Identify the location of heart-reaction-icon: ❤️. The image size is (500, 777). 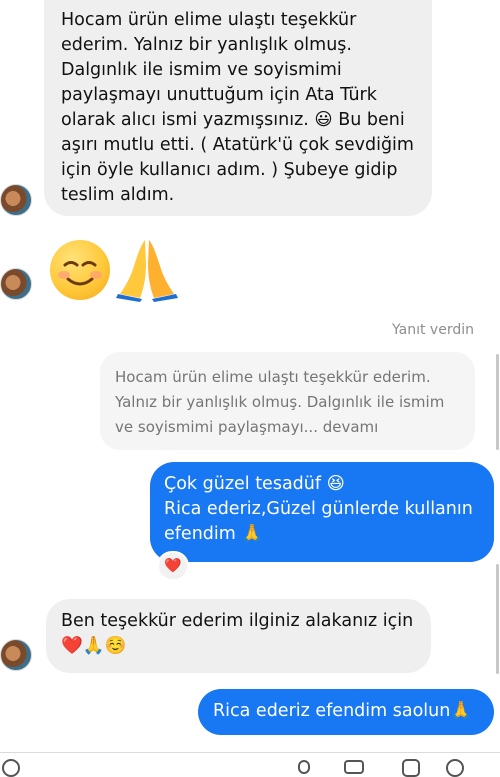
(173, 566).